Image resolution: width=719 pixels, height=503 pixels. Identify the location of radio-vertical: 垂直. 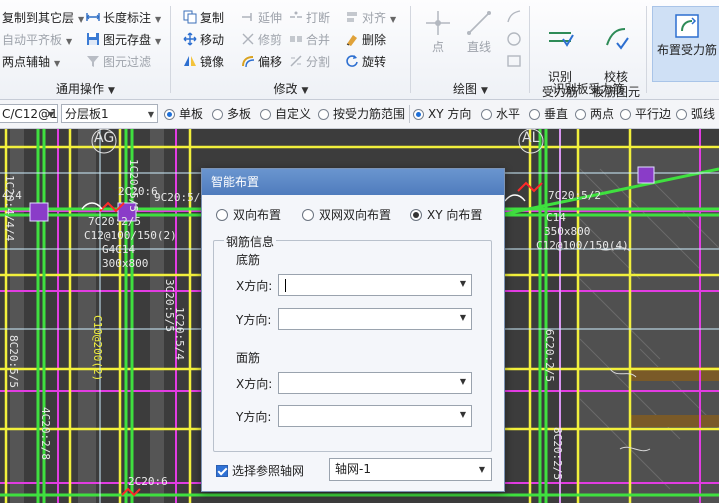
(548, 114).